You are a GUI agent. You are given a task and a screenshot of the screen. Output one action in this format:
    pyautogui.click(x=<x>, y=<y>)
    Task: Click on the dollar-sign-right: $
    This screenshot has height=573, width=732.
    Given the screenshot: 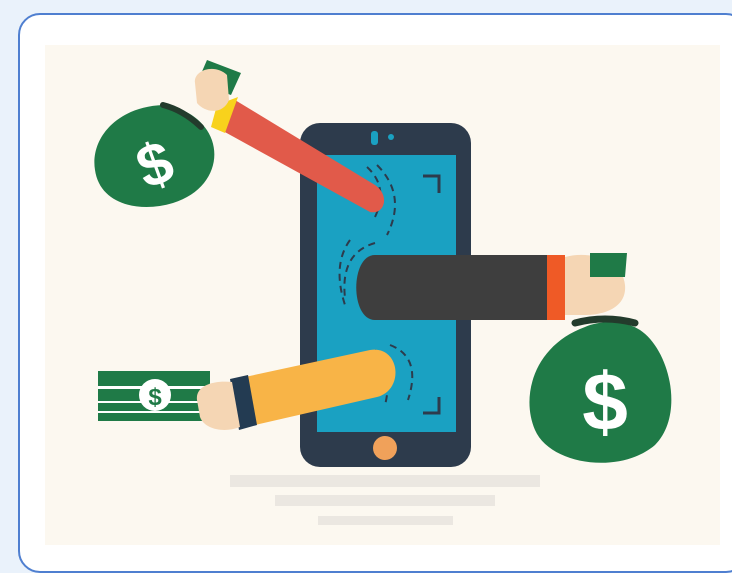 What is the action you would take?
    pyautogui.click(x=605, y=402)
    